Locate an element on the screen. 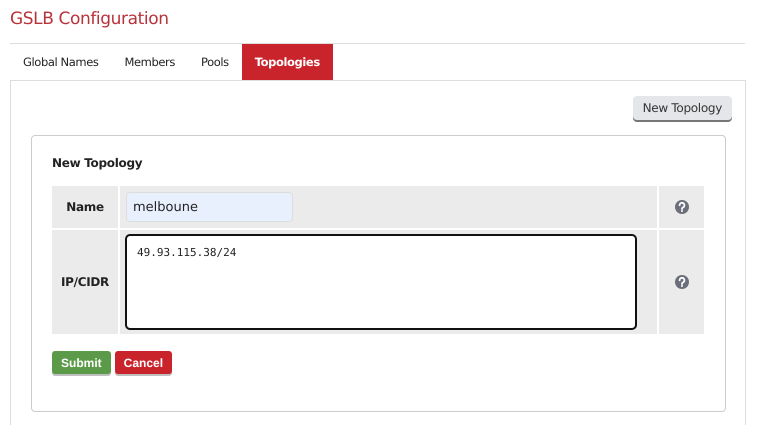 The width and height of the screenshot is (759, 431). new-topology-button: New Topology is located at coordinates (682, 108).